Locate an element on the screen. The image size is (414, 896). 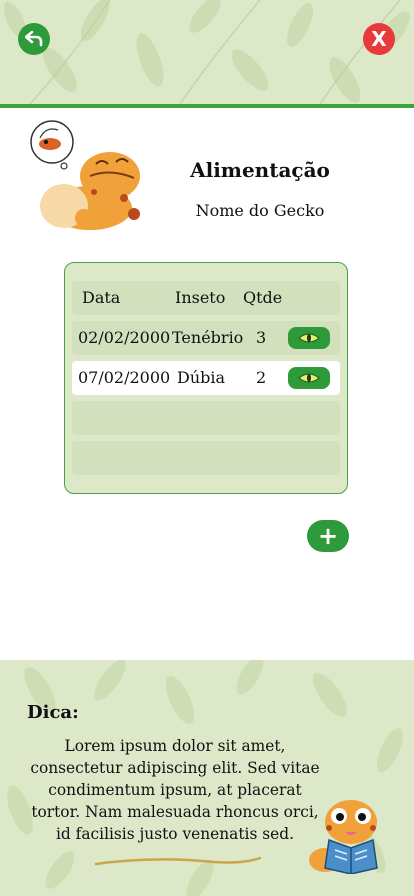
tip-title: Dica: is located at coordinates (53, 712).